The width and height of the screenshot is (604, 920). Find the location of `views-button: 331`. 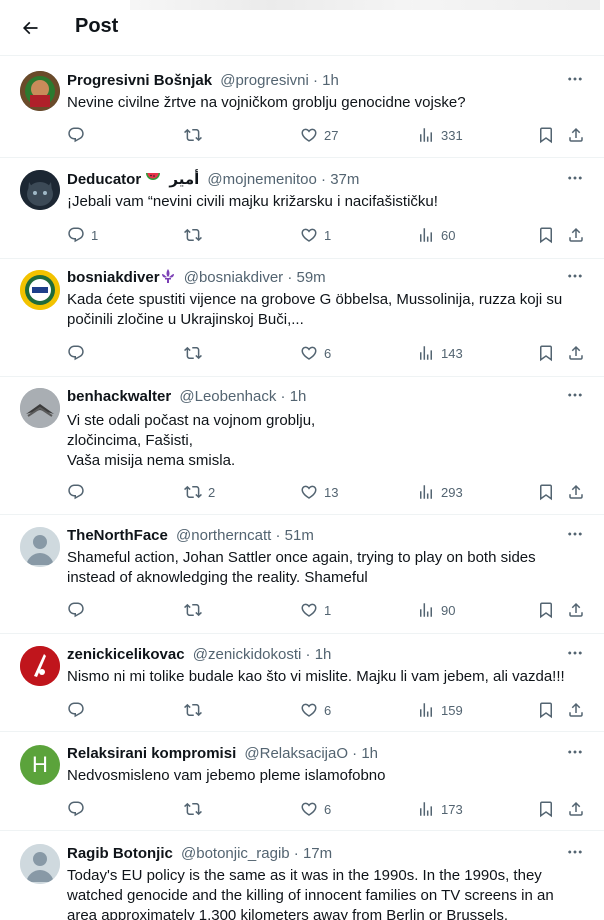

views-button: 331 is located at coordinates (440, 135).